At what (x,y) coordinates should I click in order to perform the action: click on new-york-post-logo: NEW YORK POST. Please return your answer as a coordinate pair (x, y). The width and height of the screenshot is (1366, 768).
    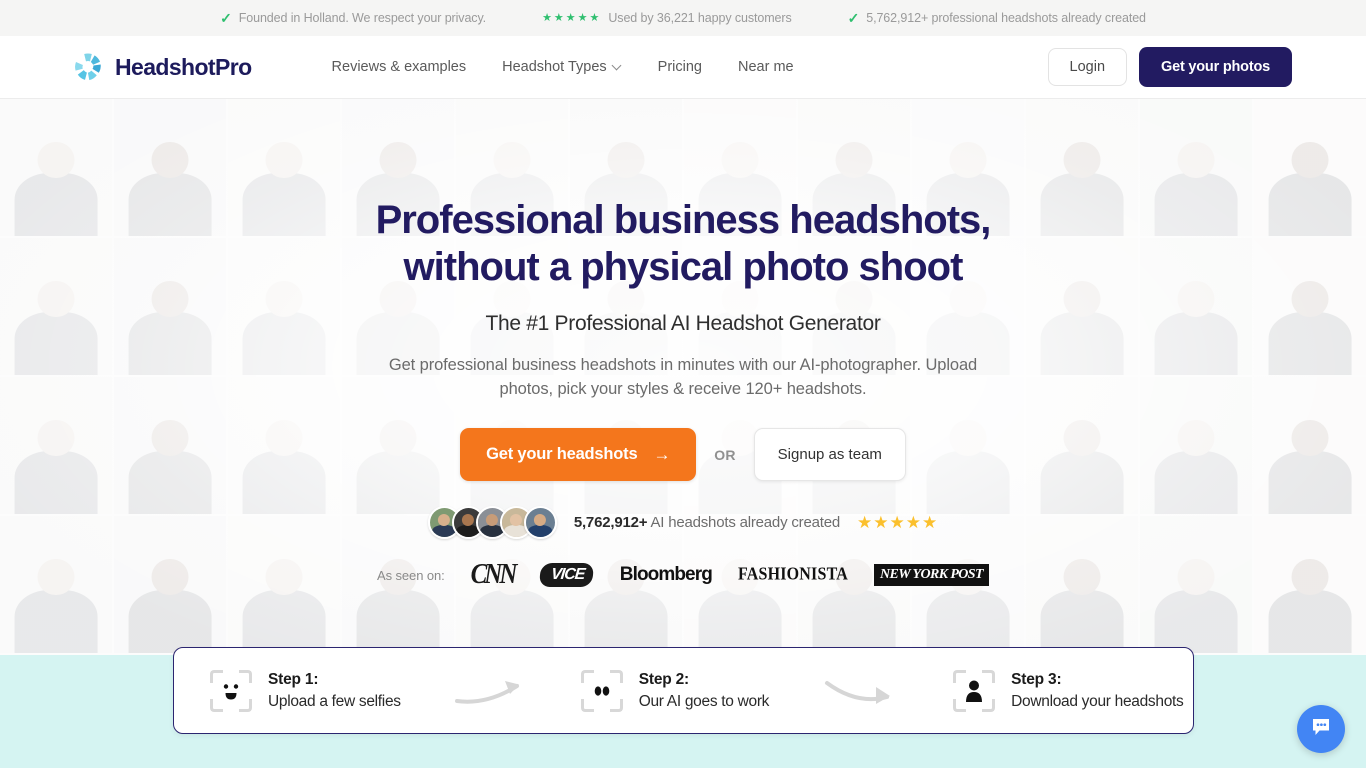
    Looking at the image, I should click on (931, 575).